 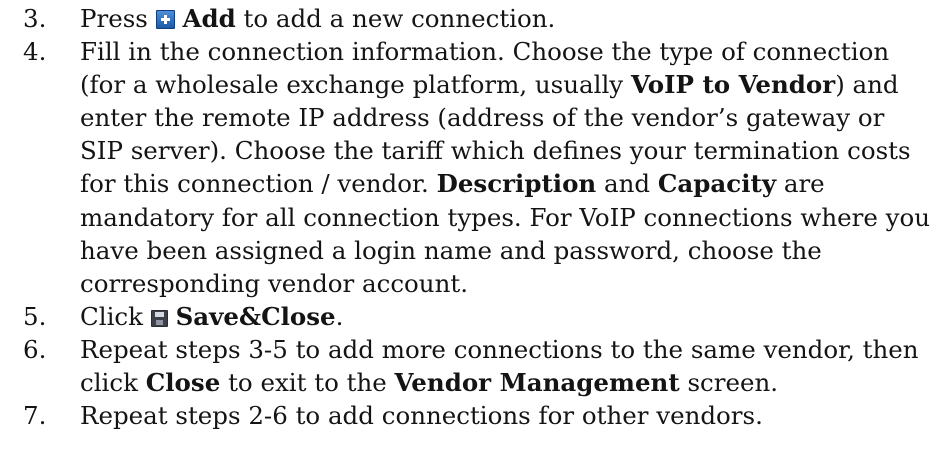 What do you see at coordinates (516, 184) in the screenshot?
I see `description-label: Description` at bounding box center [516, 184].